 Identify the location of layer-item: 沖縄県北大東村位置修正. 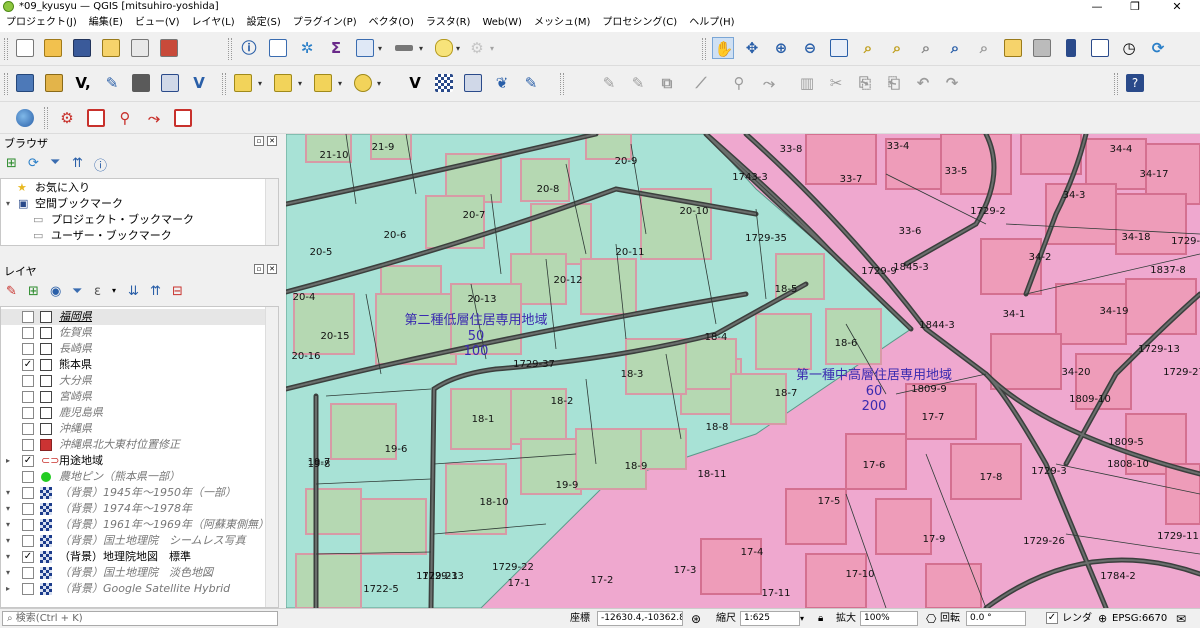
(133, 445).